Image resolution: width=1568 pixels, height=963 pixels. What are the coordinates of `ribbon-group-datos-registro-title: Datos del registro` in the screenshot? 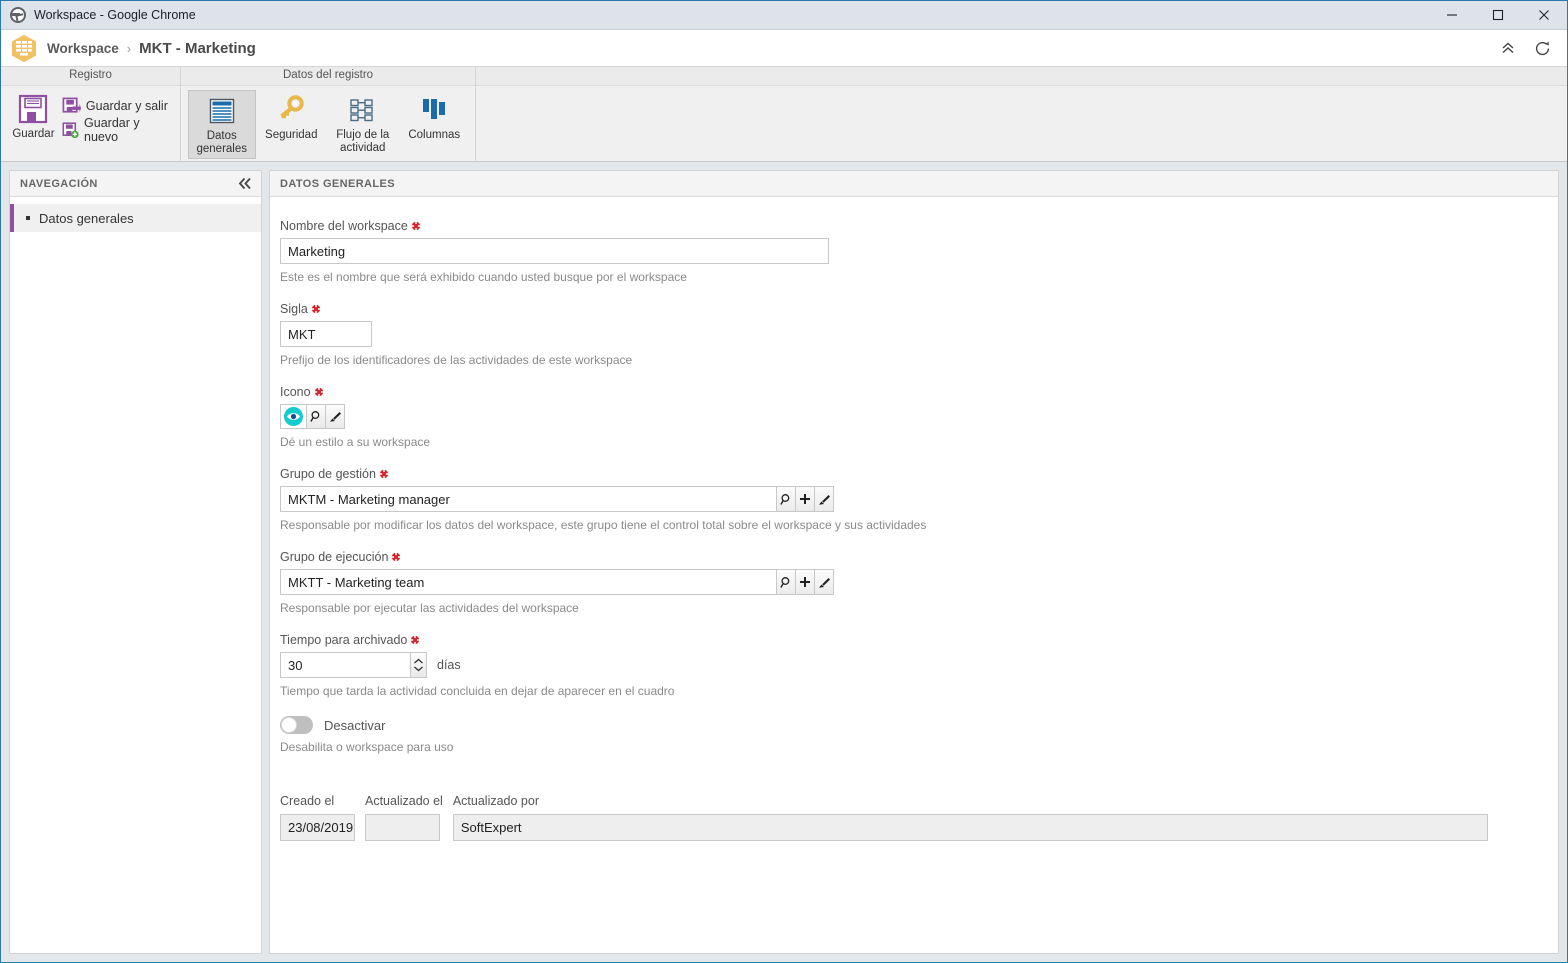 It's located at (328, 76).